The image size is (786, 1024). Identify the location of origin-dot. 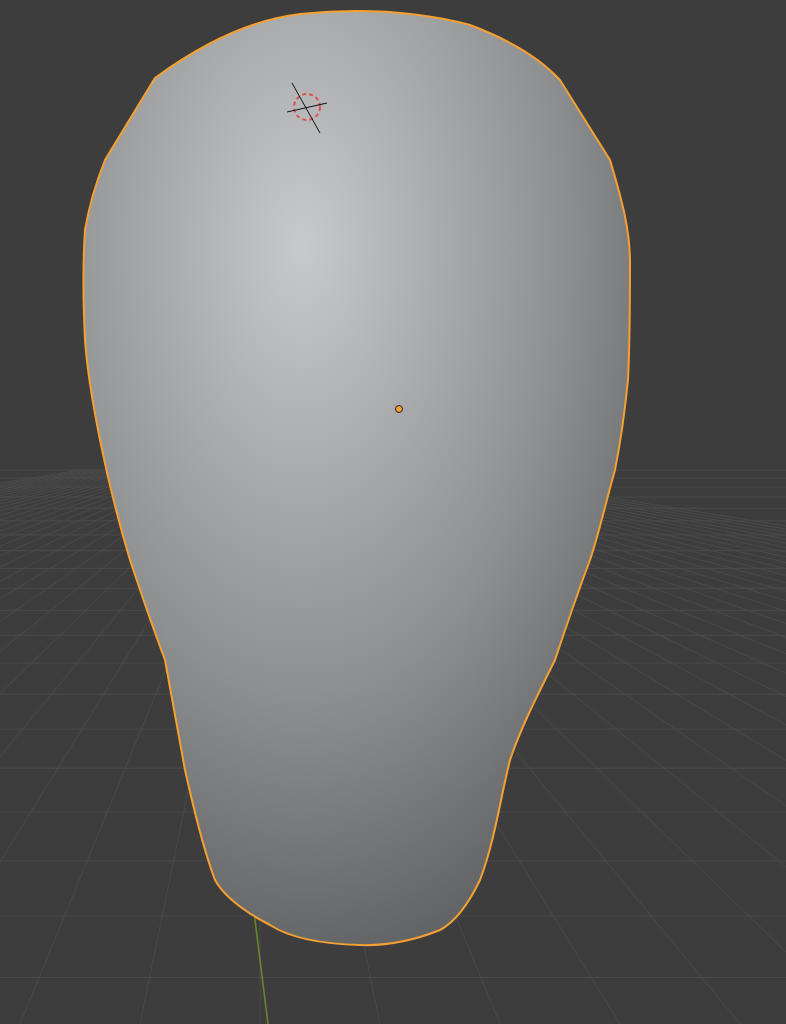
(399, 409).